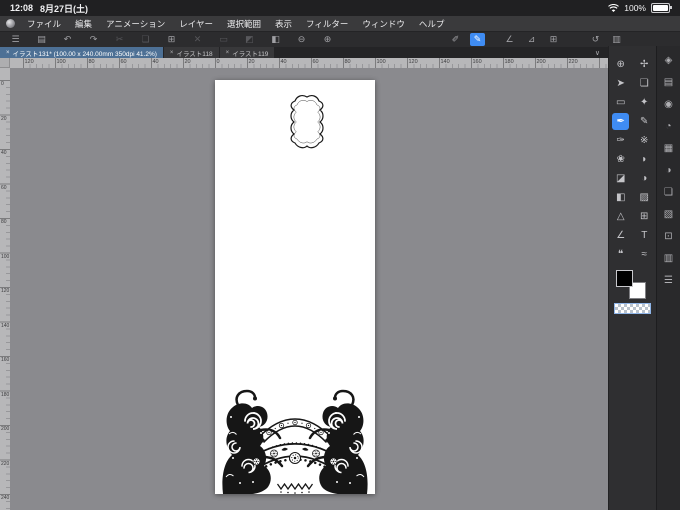 The height and width of the screenshot is (510, 680). What do you see at coordinates (10, 23) in the screenshot?
I see `clip-studio-logo-icon` at bounding box center [10, 23].